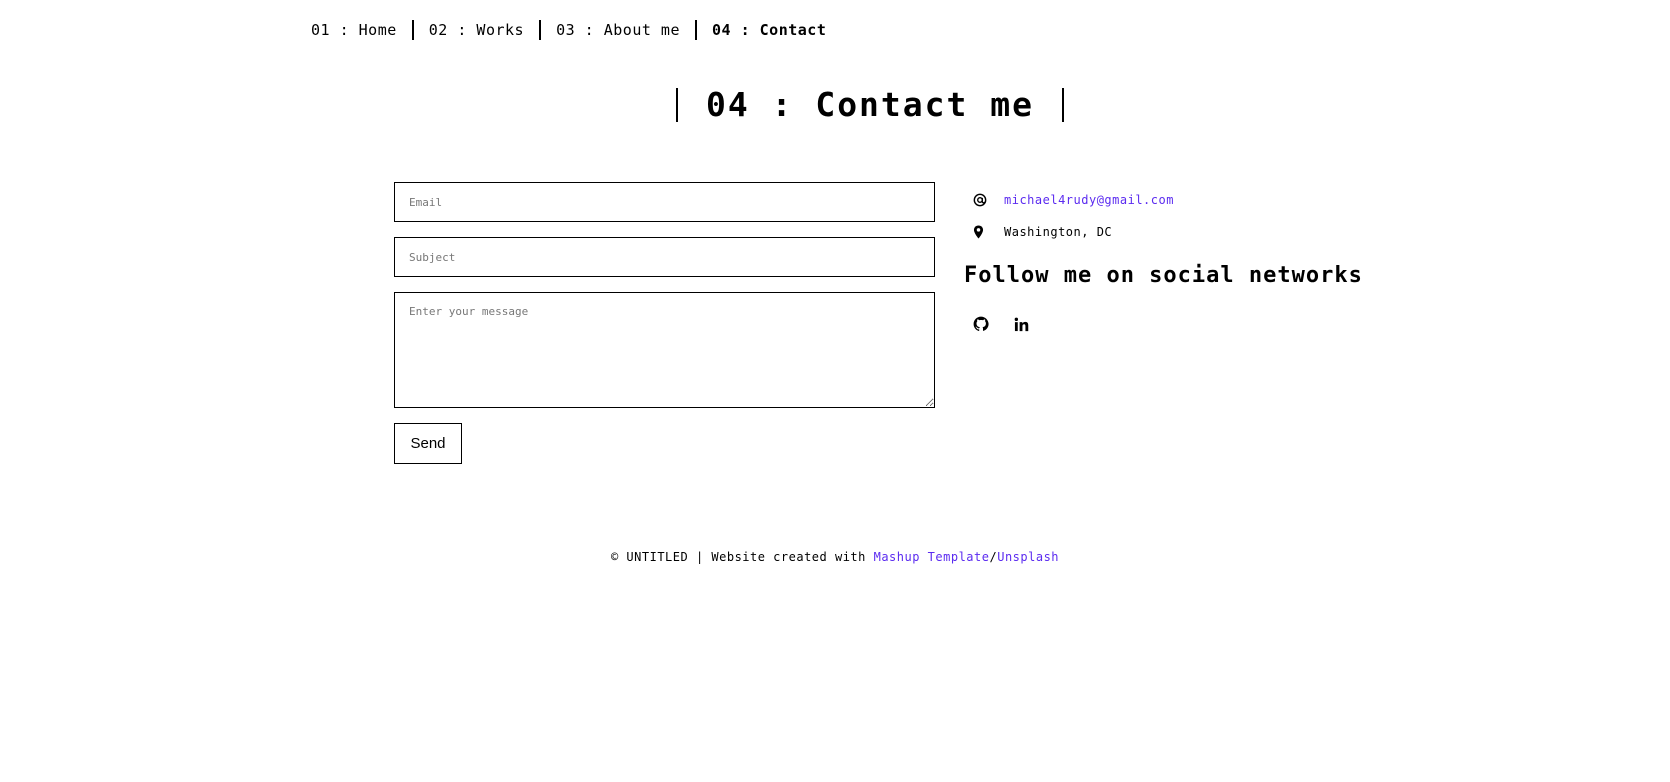  What do you see at coordinates (478, 30) in the screenshot?
I see `nav-item-works: 02 : Works` at bounding box center [478, 30].